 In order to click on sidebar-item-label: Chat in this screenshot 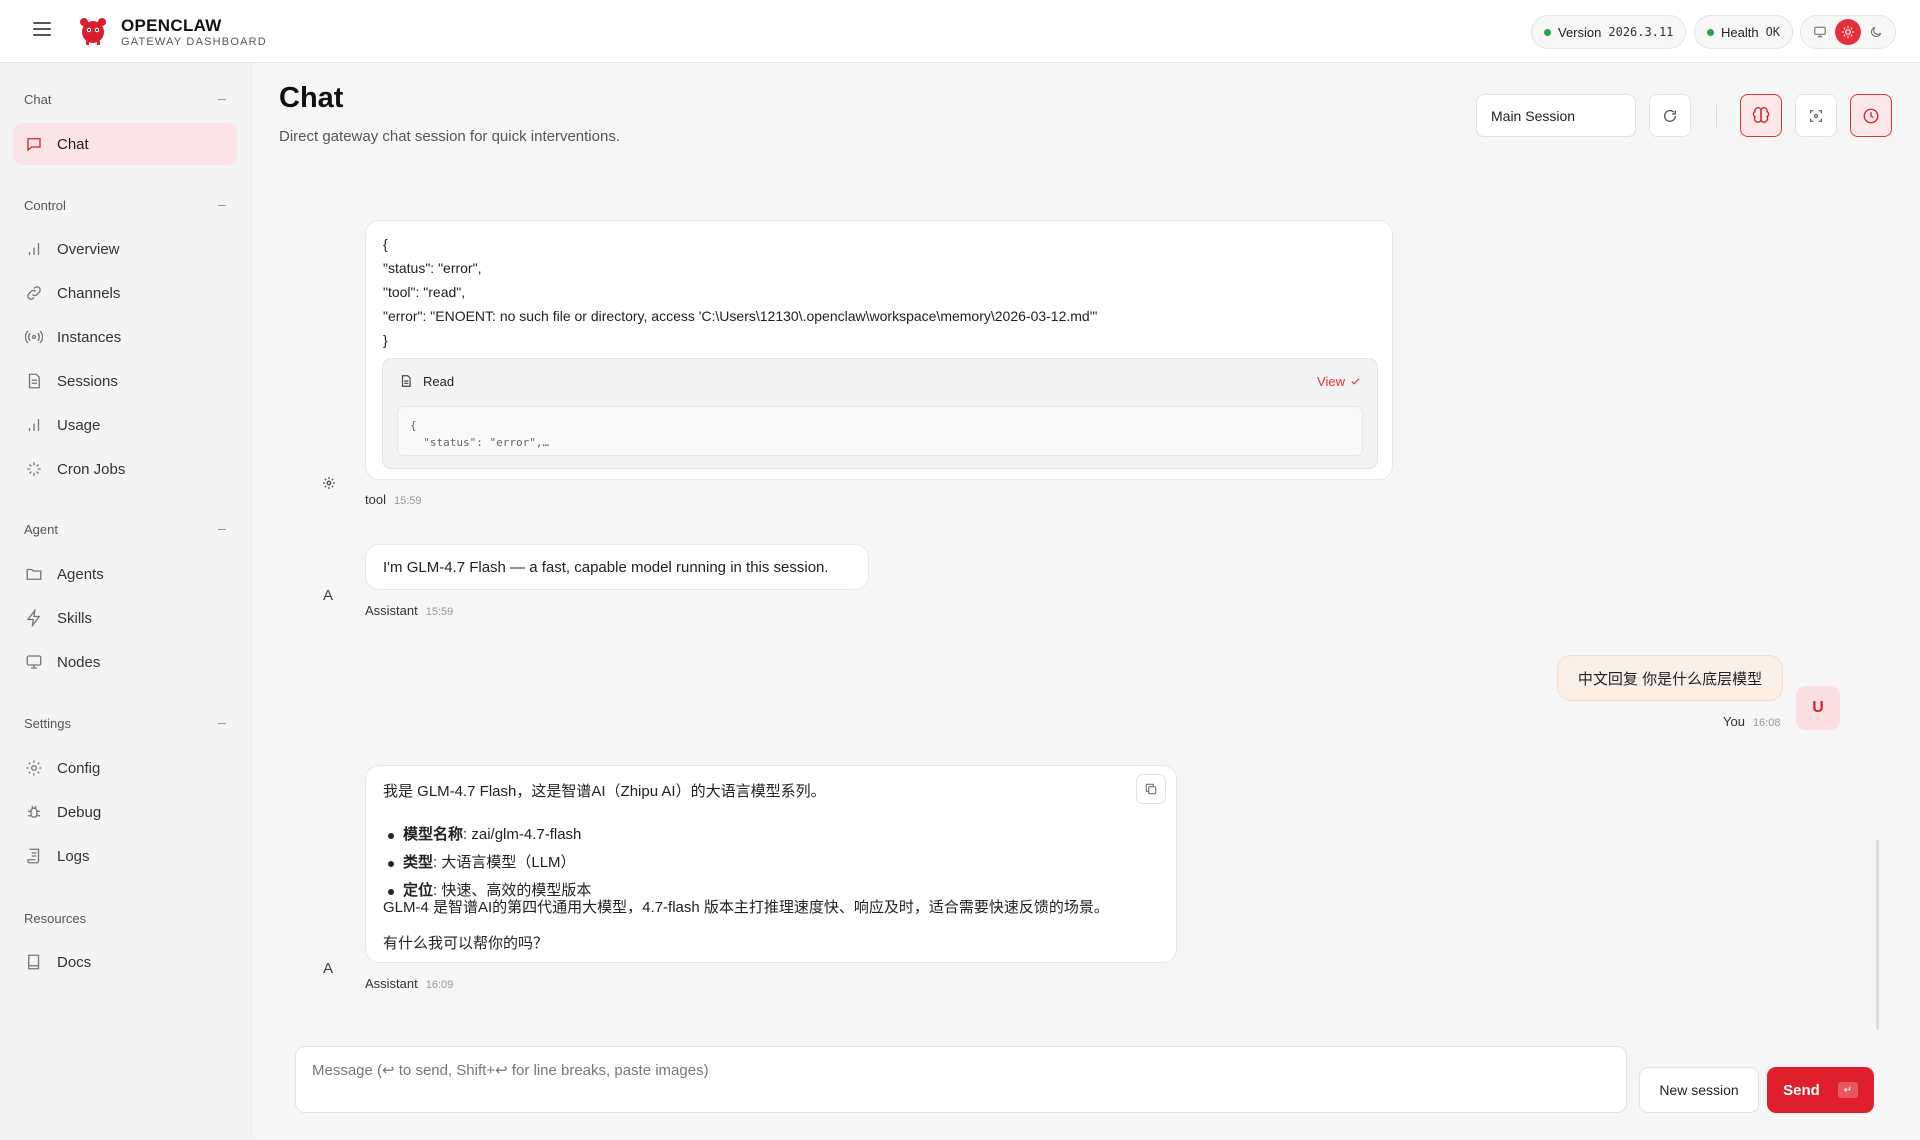, I will do `click(73, 144)`.